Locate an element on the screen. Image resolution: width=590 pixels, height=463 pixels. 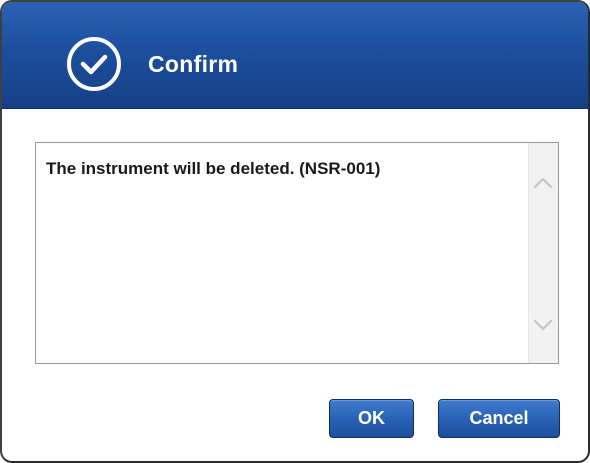
vertical-scrollbar is located at coordinates (543, 253).